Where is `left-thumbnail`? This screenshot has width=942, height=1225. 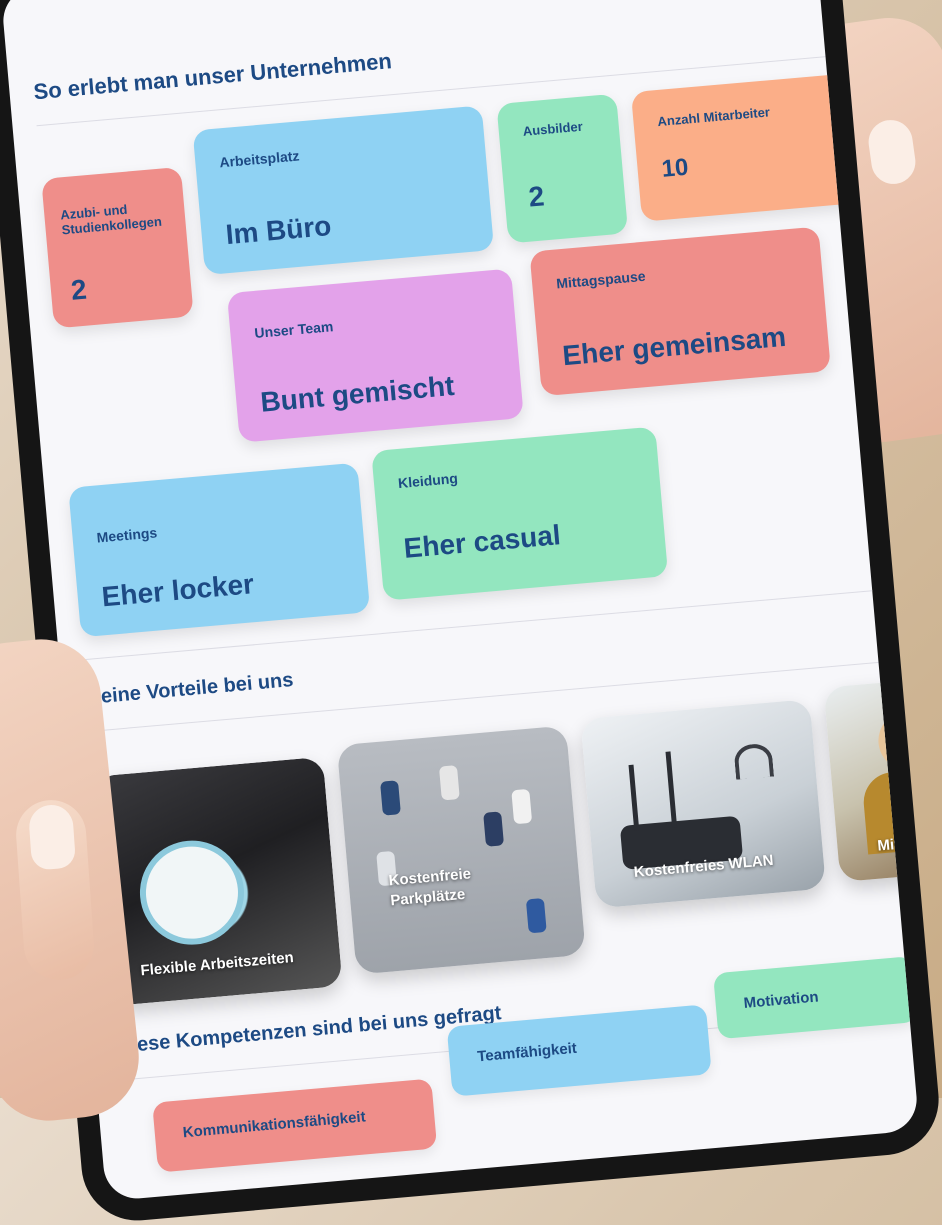 left-thumbnail is located at coordinates (52, 837).